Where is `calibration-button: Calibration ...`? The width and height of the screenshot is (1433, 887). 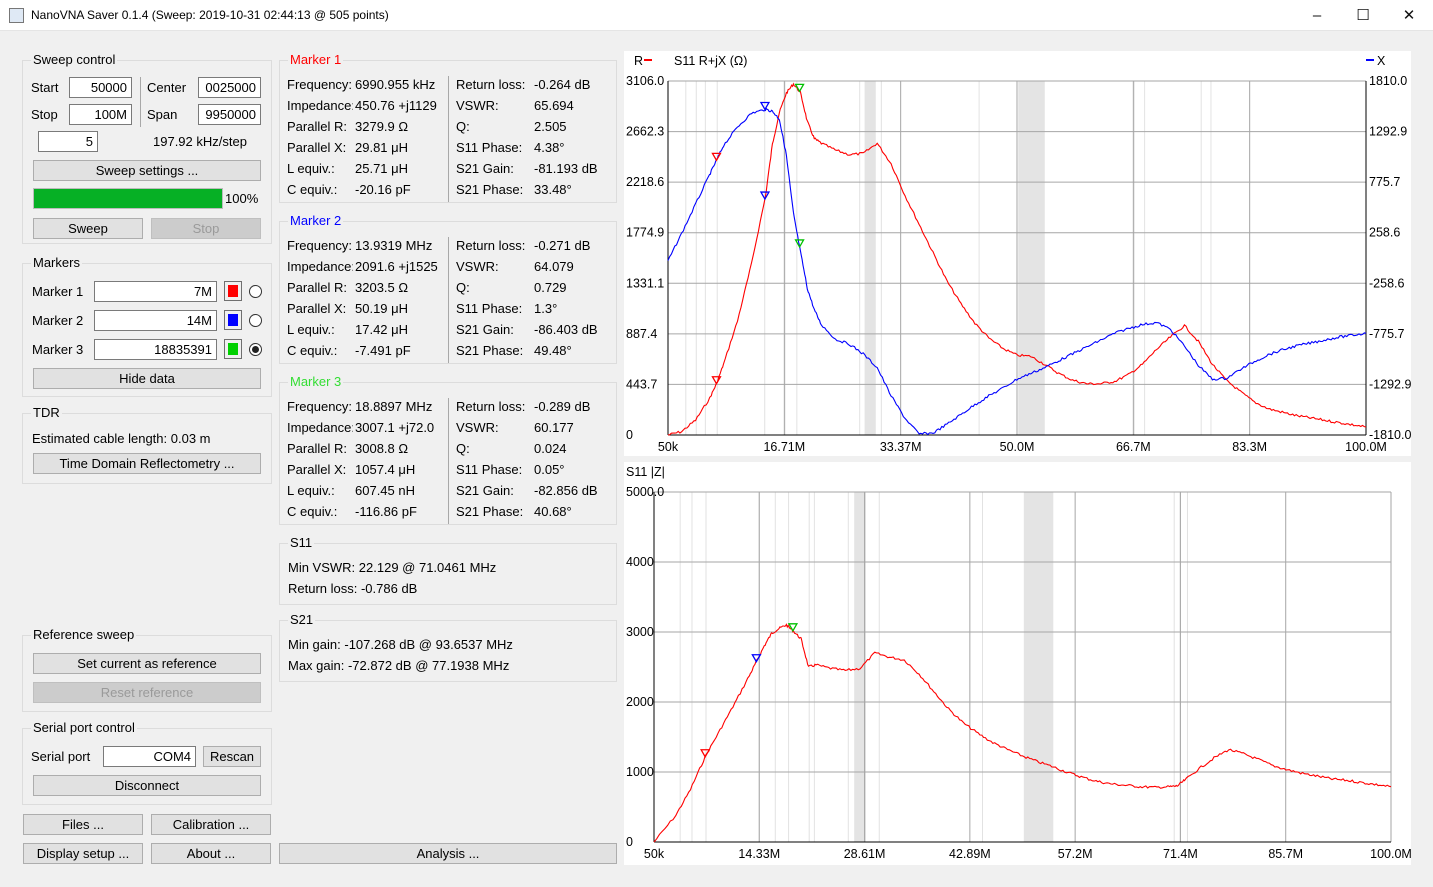 calibration-button: Calibration ... is located at coordinates (211, 824).